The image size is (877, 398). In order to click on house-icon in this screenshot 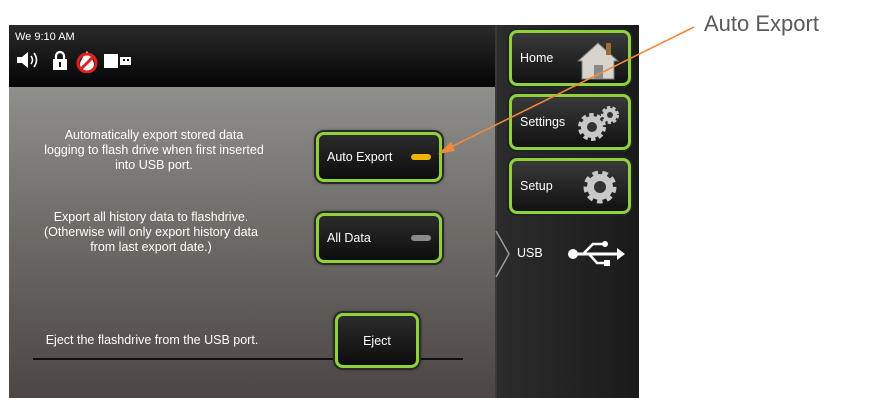, I will do `click(598, 61)`.